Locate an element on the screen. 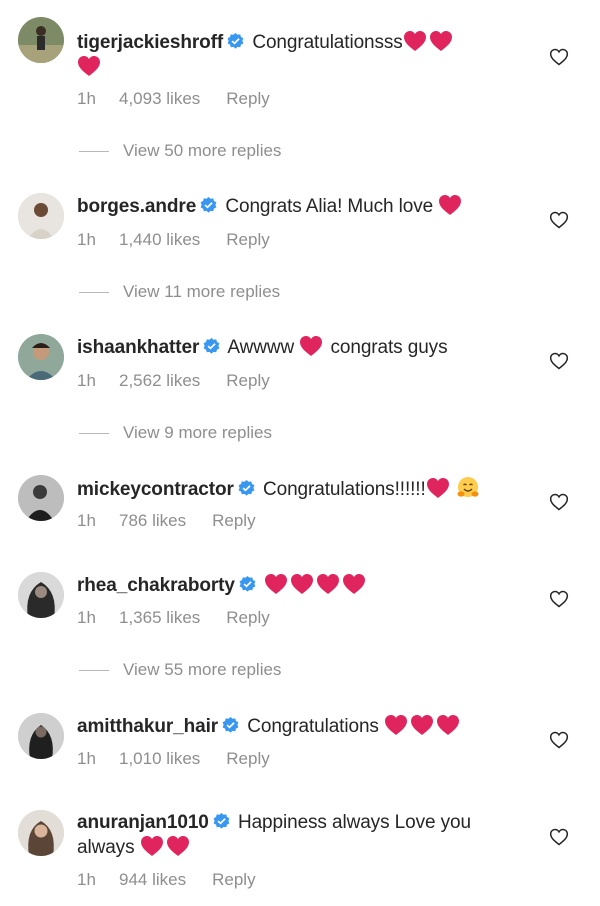  comment-text: mickeycontractor Congratulations!!!!!! is located at coordinates (297, 489).